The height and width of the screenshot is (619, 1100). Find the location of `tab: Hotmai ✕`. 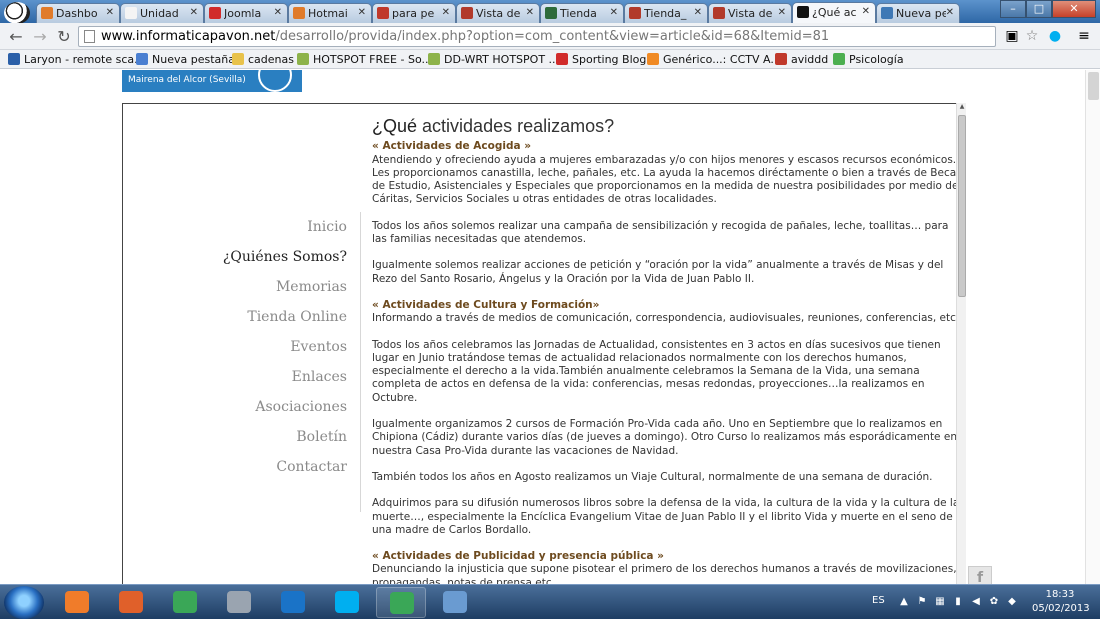

tab: Hotmai ✕ is located at coordinates (330, 13).